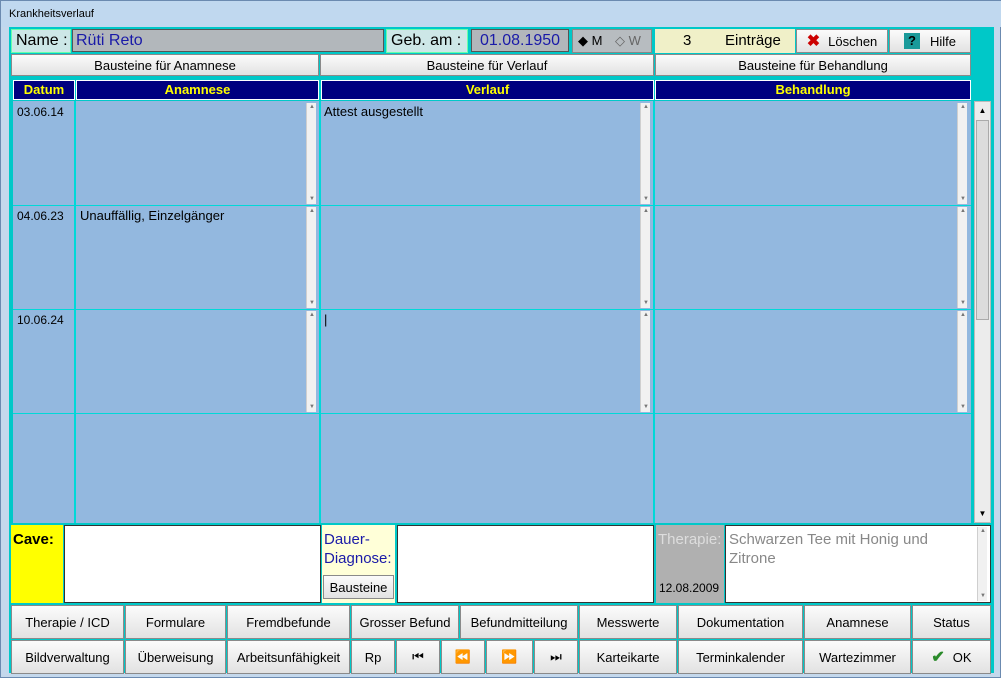 The image size is (1001, 678). I want to click on first-record-button: ⏮, so click(418, 657).